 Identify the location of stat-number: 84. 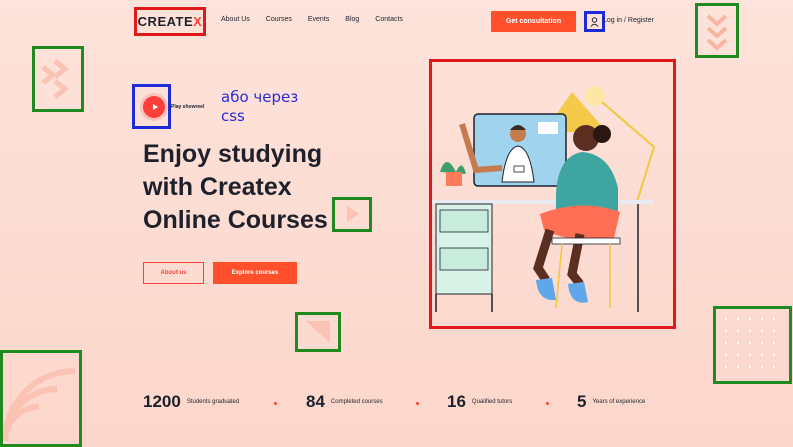
(315, 401).